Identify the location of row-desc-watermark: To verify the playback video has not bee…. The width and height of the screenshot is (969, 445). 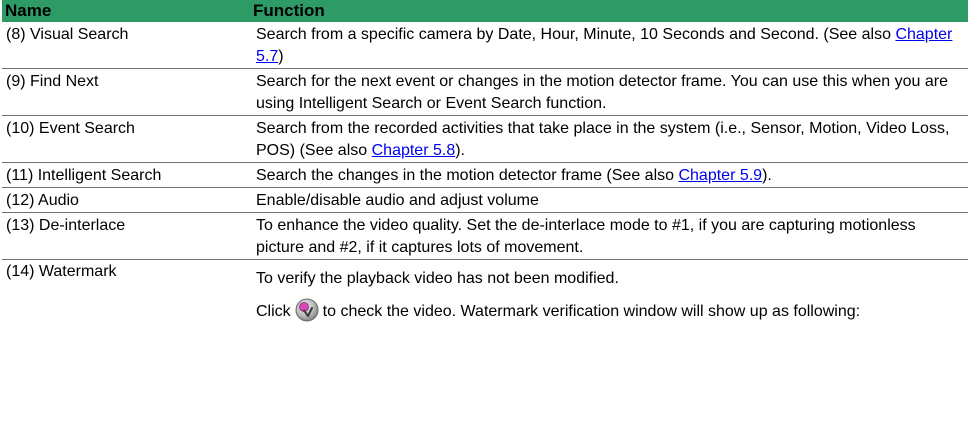
(609, 292).